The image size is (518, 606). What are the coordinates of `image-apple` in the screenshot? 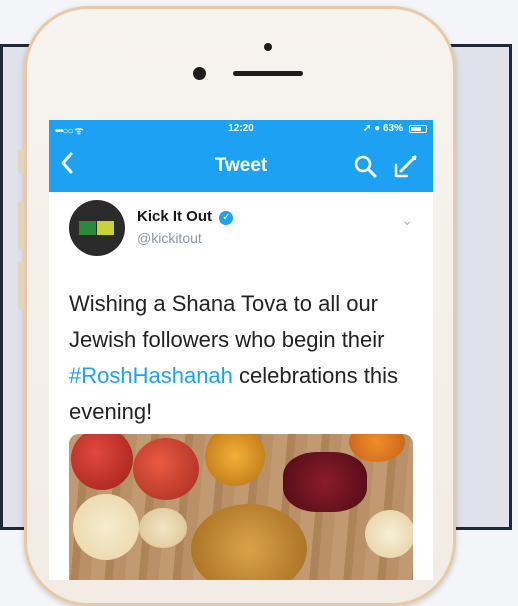 It's located at (166, 469).